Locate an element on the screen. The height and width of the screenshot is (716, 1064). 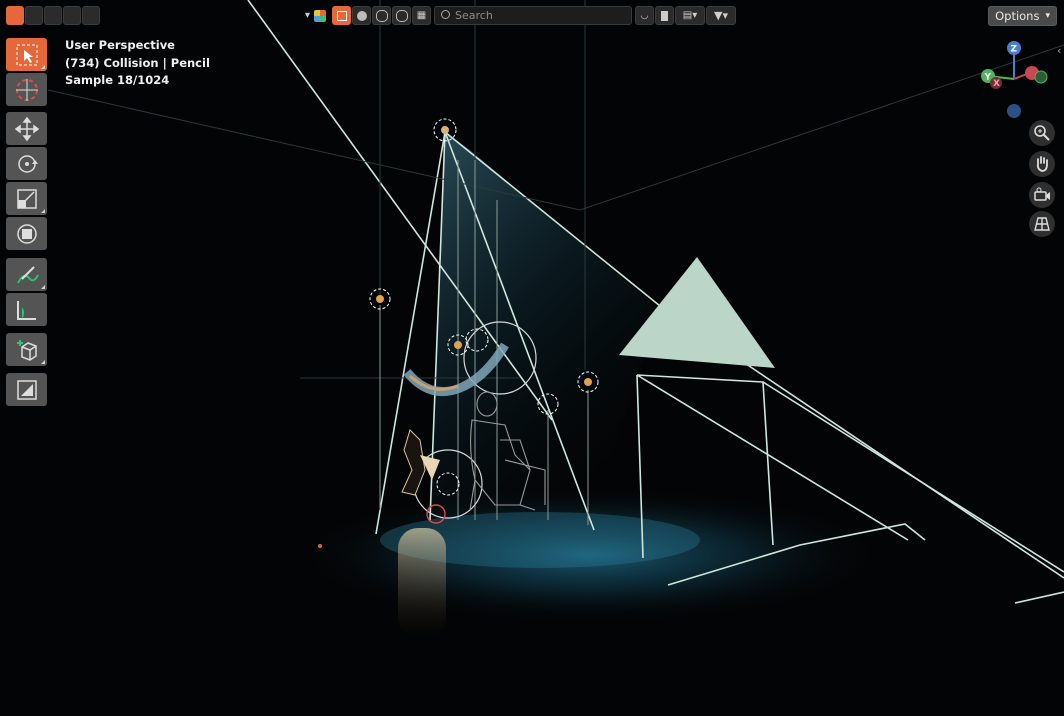
ruler-icon is located at coordinates (26, 310).